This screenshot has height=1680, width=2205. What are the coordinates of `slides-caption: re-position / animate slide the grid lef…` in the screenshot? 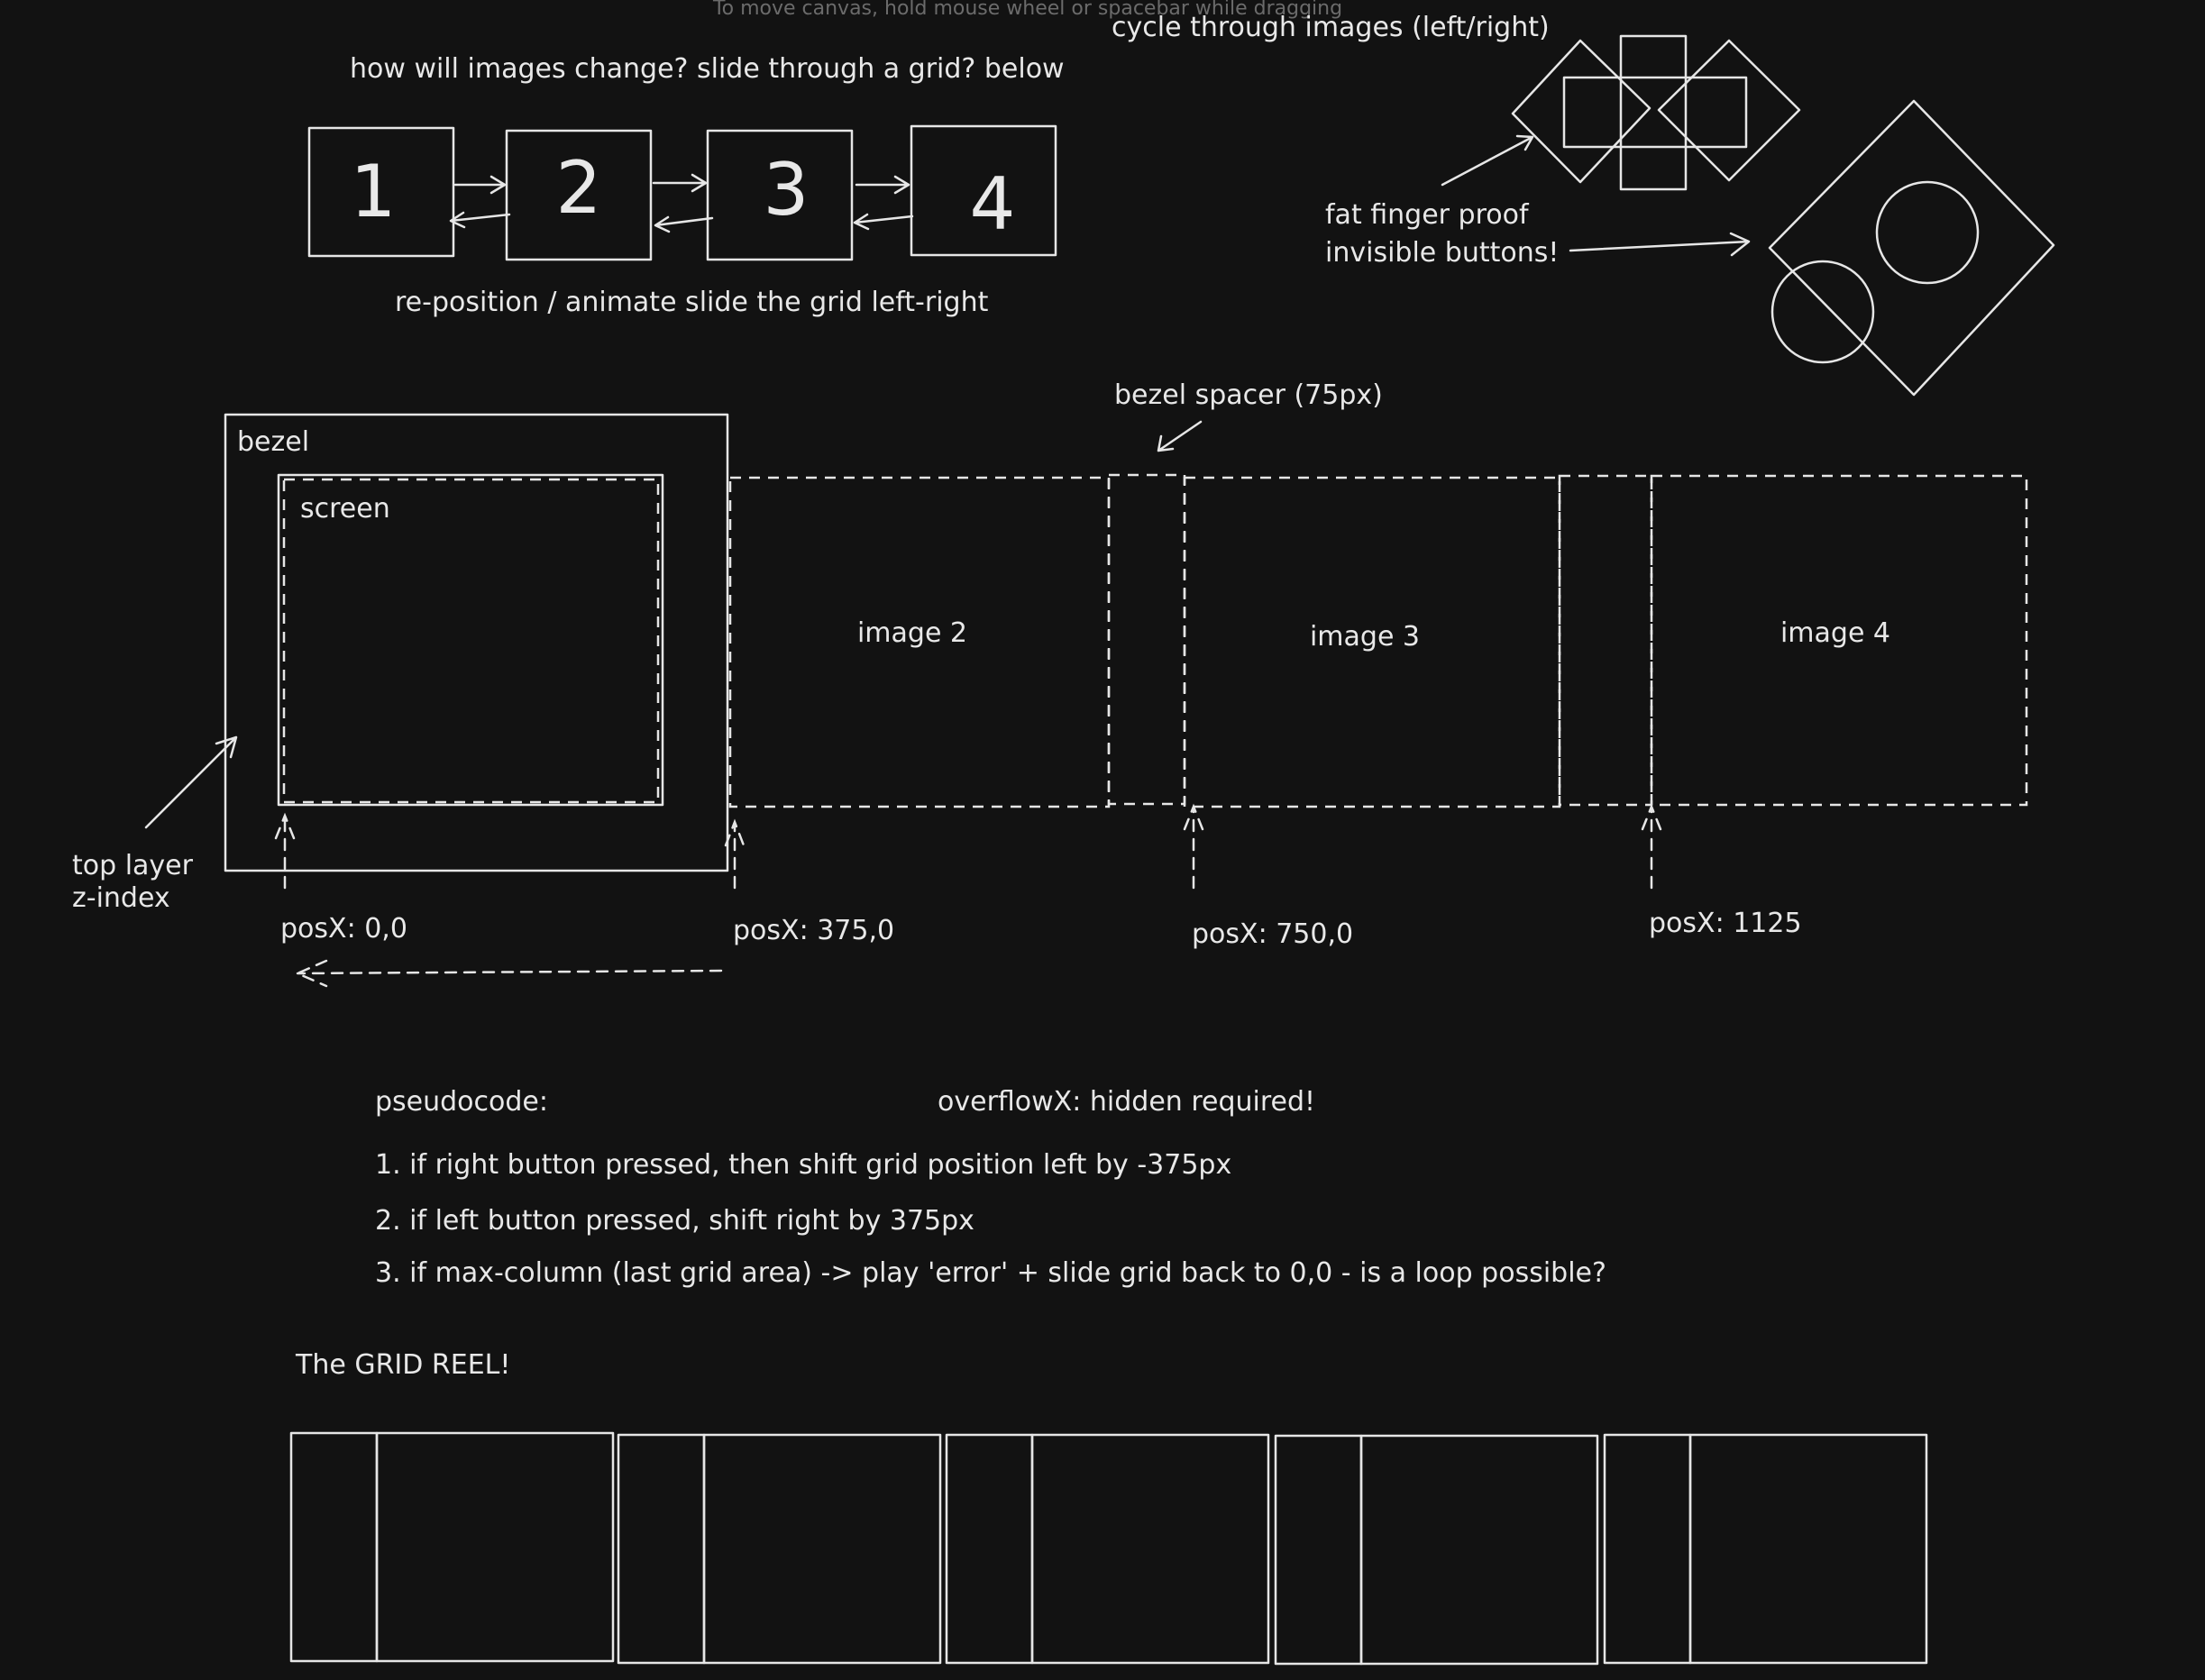 It's located at (692, 302).